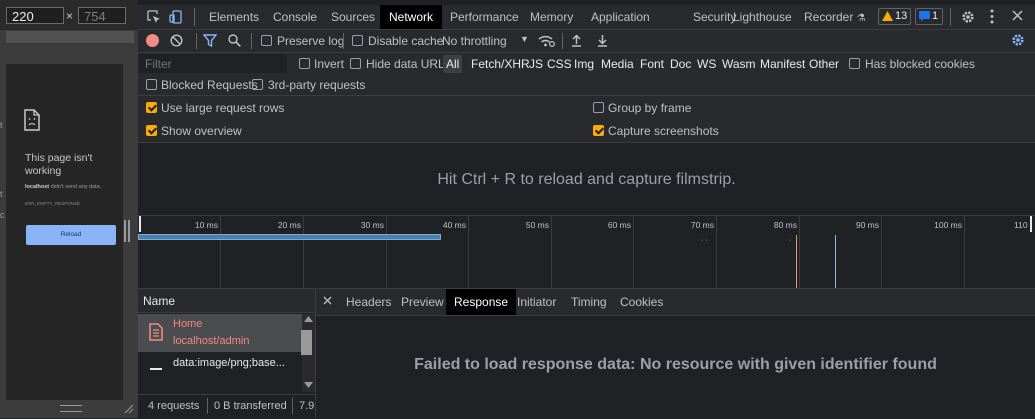  Describe the element at coordinates (854, 63) in the screenshot. I see `has-blocked-cookies-checkbox` at that location.